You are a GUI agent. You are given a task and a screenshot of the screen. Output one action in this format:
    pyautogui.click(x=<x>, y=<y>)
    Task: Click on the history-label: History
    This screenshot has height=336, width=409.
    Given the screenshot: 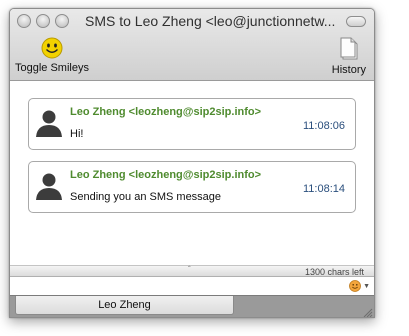 What is the action you would take?
    pyautogui.click(x=348, y=70)
    